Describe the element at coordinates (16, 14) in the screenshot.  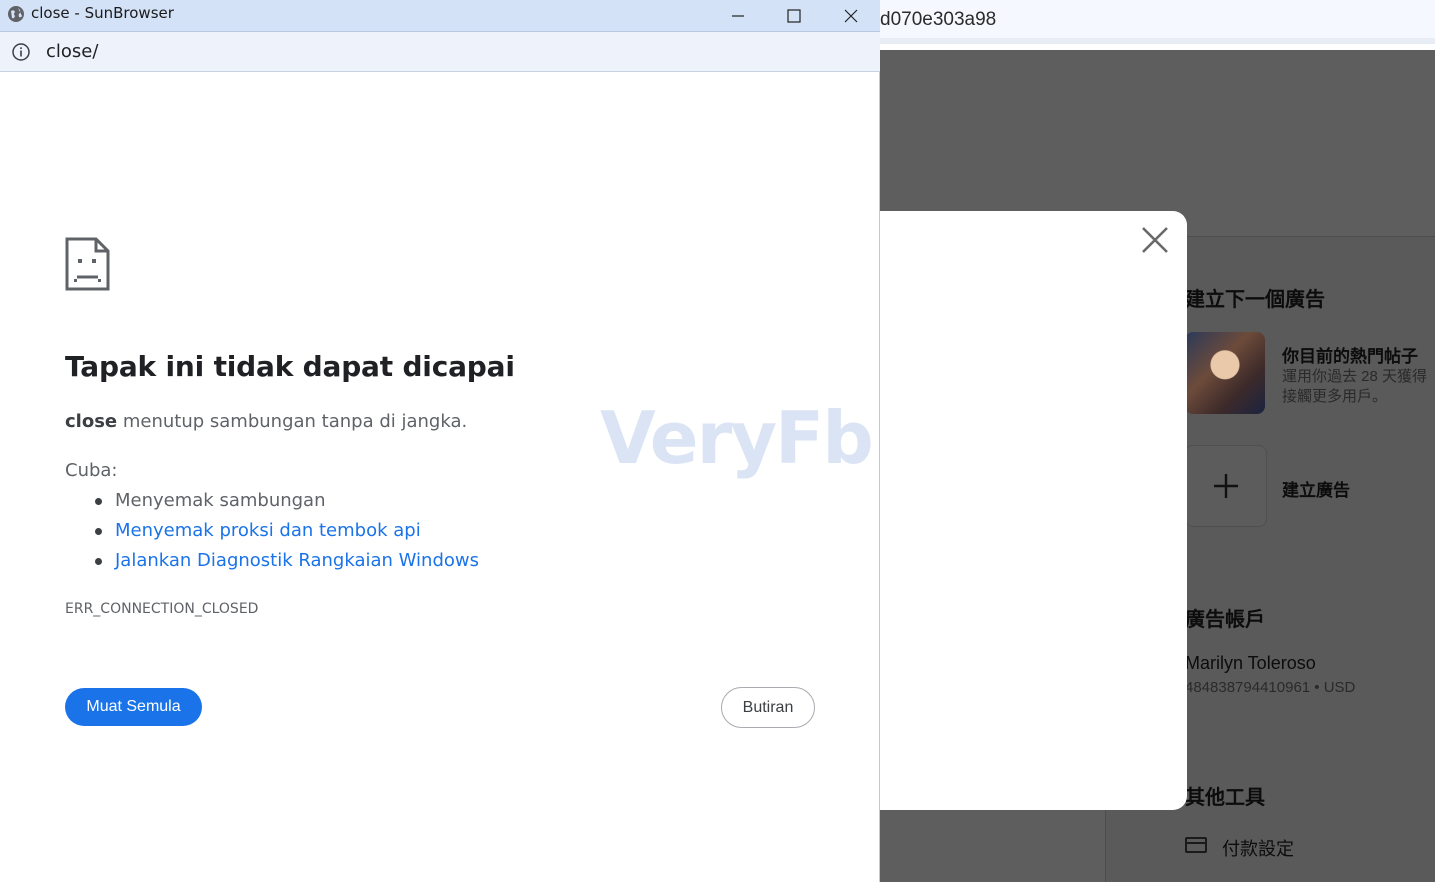
I see `globe-icon` at that location.